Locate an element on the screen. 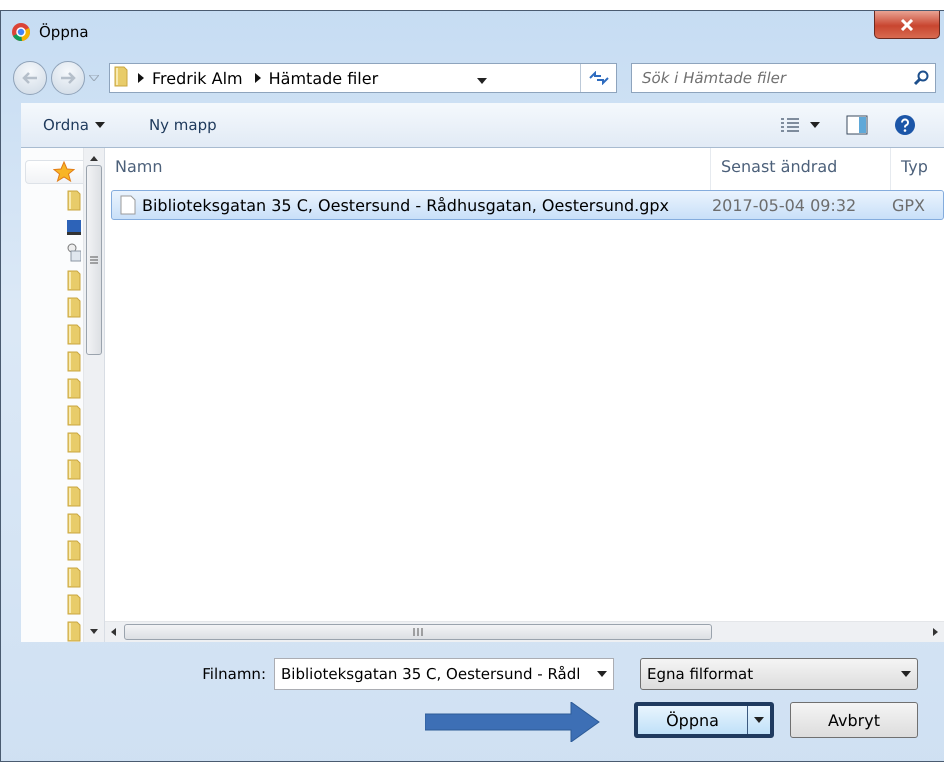 This screenshot has height=762, width=944. breadcrumb: Fredrik Alm is located at coordinates (190, 78).